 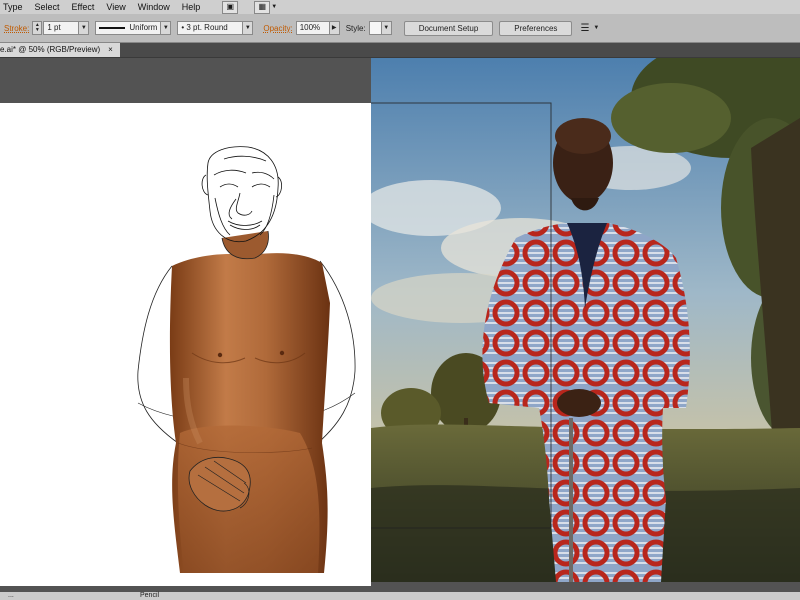 What do you see at coordinates (37, 28) in the screenshot?
I see `stroke-weight-stepper: ▲ ▼` at bounding box center [37, 28].